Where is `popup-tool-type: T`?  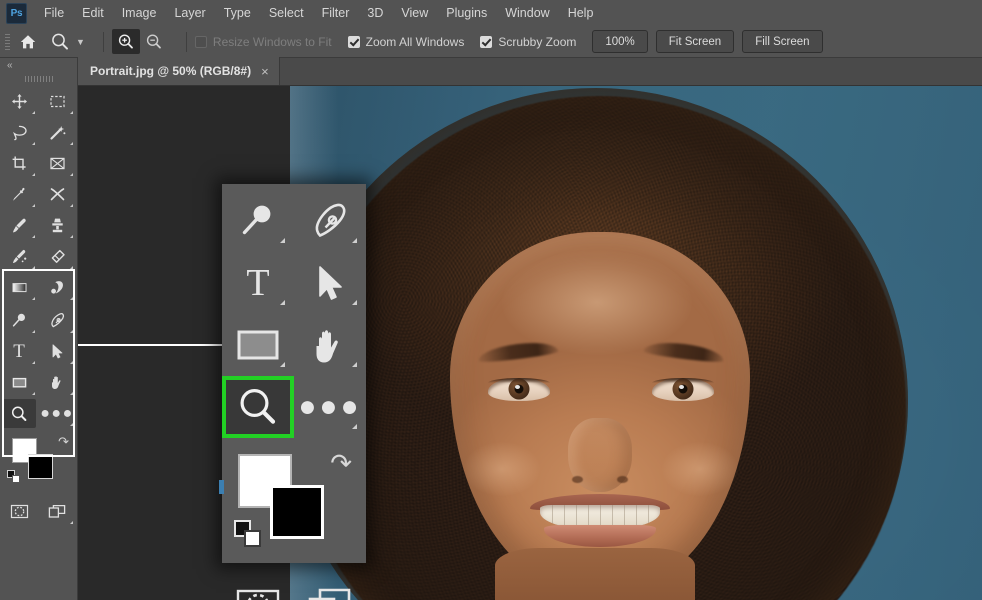 popup-tool-type: T is located at coordinates (258, 283).